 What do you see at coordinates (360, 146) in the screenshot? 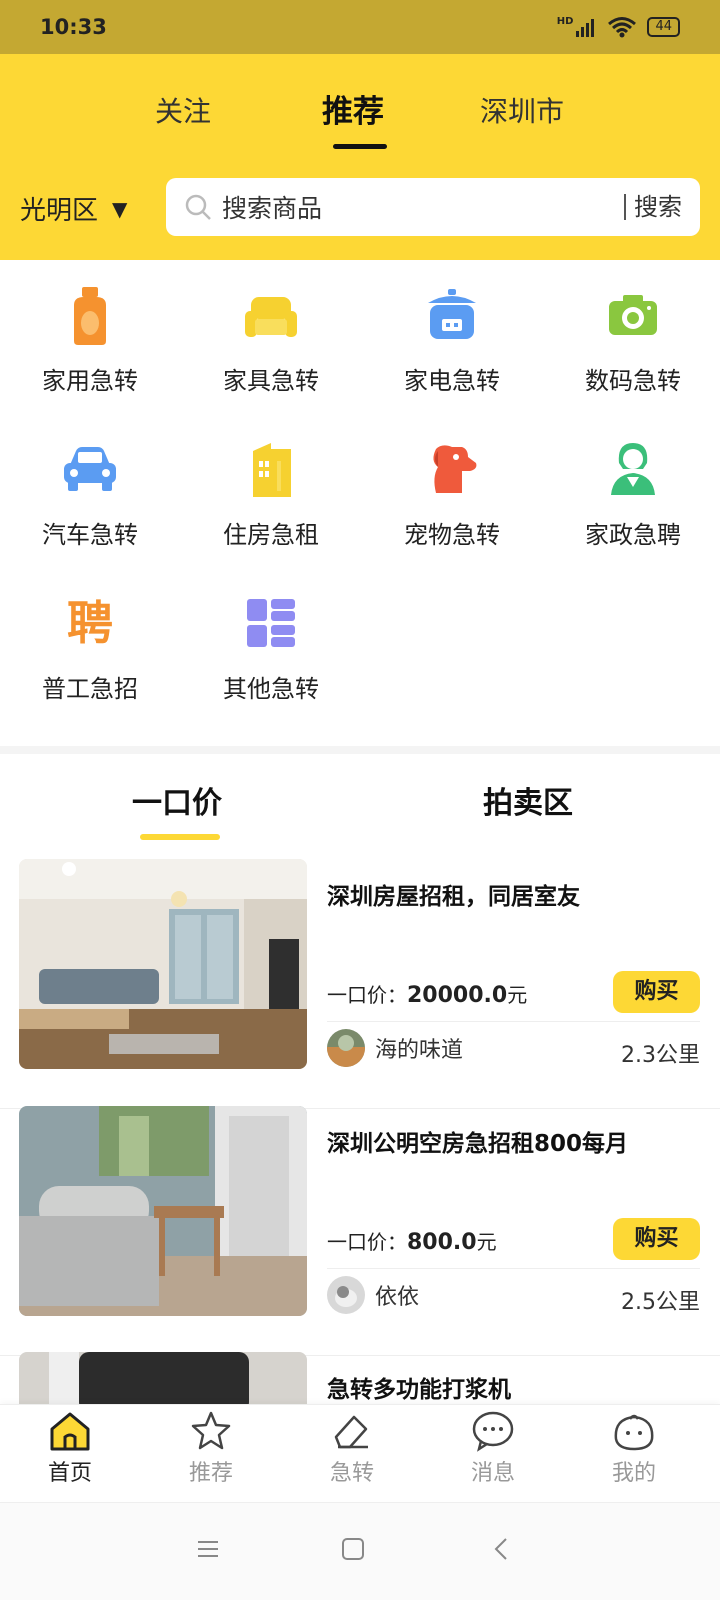
I see `tab-underline` at bounding box center [360, 146].